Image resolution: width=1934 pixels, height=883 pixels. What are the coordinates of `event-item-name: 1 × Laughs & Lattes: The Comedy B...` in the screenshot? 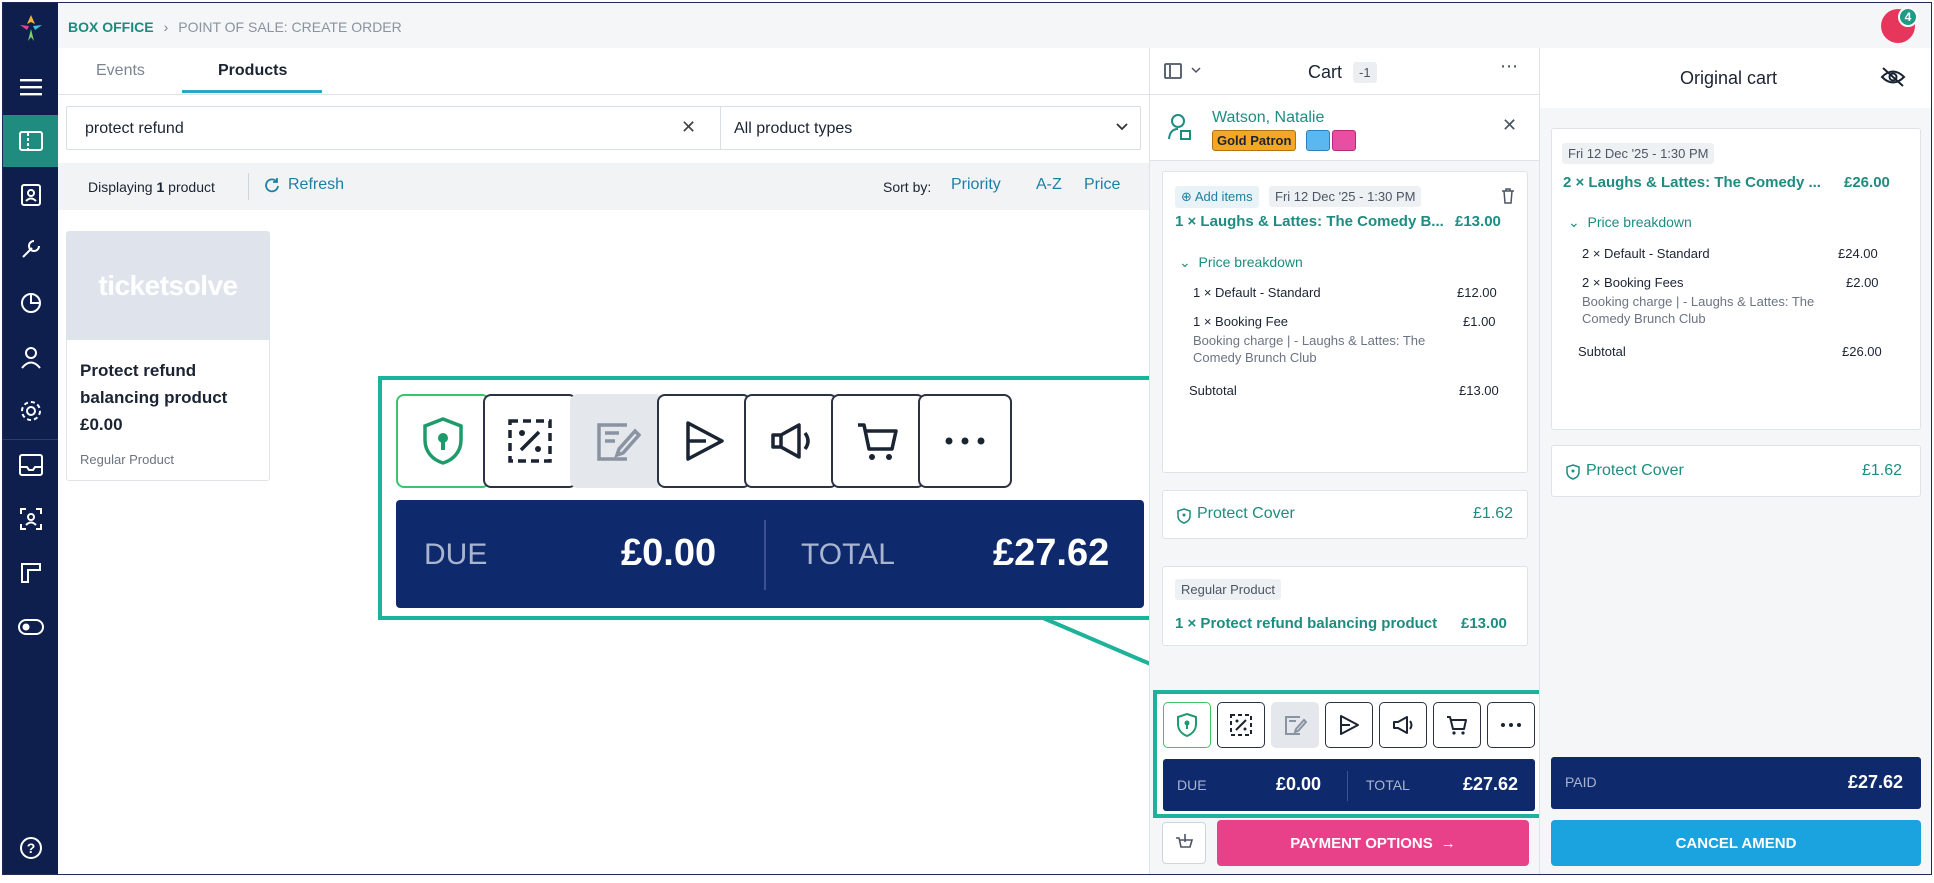 It's located at (1309, 221).